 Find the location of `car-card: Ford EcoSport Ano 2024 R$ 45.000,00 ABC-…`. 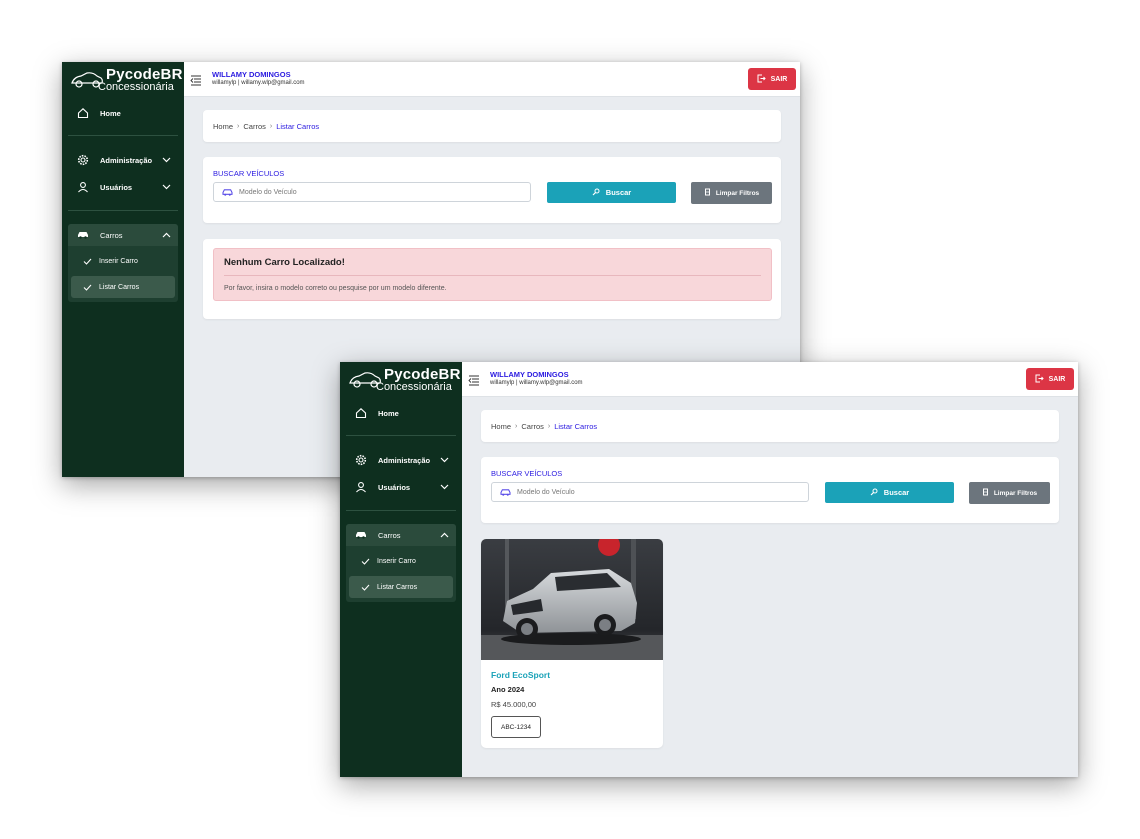

car-card: Ford EcoSport Ano 2024 R$ 45.000,00 ABC-… is located at coordinates (572, 643).